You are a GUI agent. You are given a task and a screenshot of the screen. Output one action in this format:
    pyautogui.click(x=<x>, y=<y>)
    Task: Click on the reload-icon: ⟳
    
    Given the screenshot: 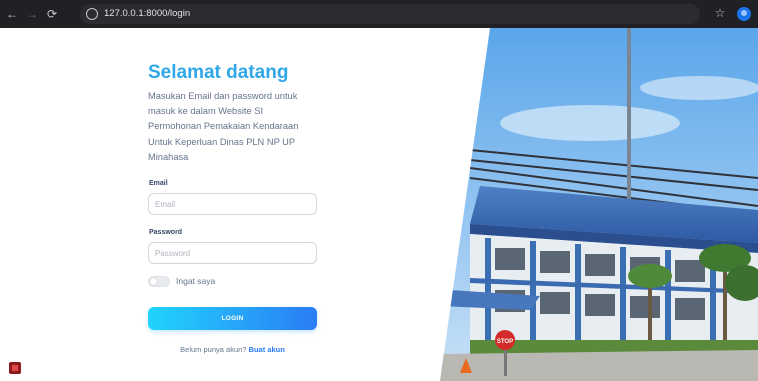 What is the action you would take?
    pyautogui.click(x=52, y=14)
    